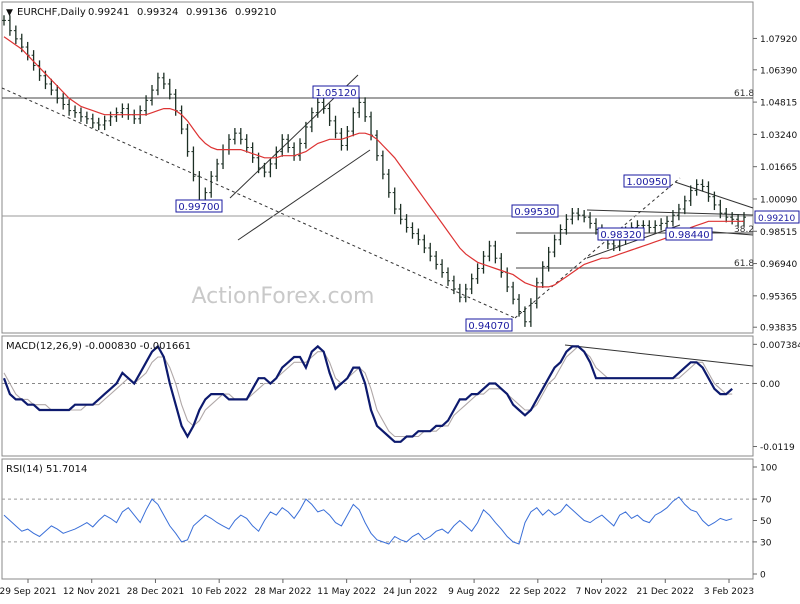 This screenshot has width=800, height=604. What do you see at coordinates (157, 12) in the screenshot?
I see `high-value: 0.99324` at bounding box center [157, 12].